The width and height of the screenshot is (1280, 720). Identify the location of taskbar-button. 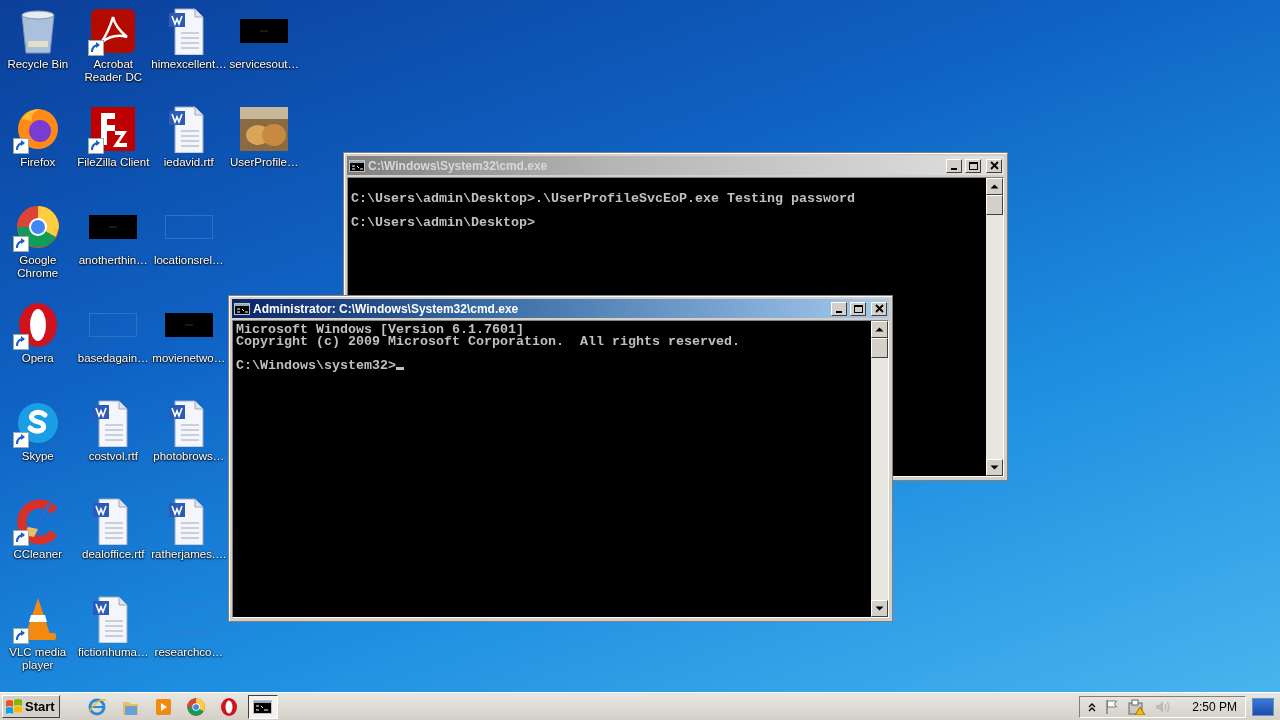
(262, 706).